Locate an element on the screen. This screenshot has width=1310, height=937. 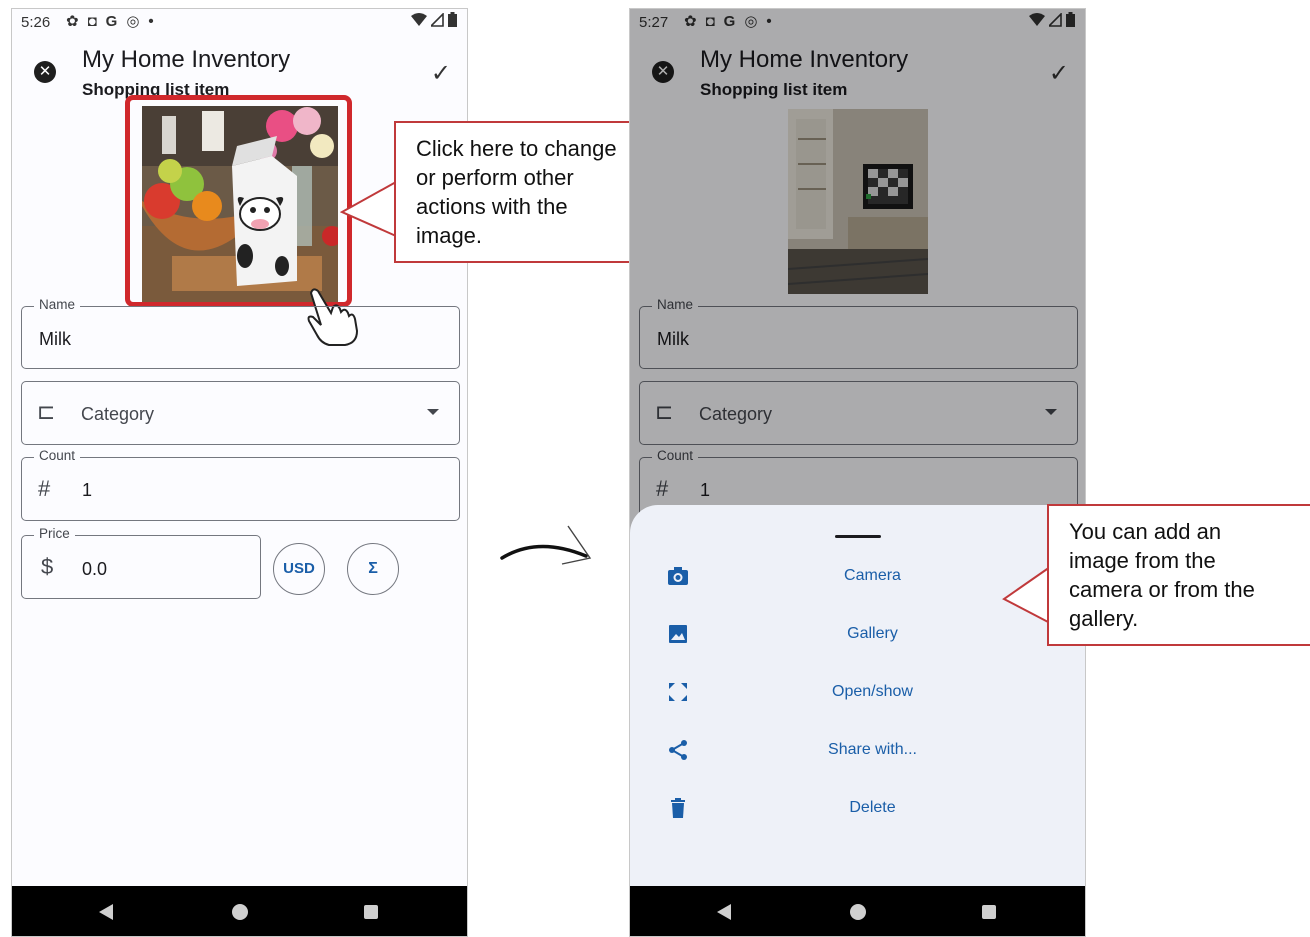
sheet-item-label: Delete is located at coordinates (872, 807).